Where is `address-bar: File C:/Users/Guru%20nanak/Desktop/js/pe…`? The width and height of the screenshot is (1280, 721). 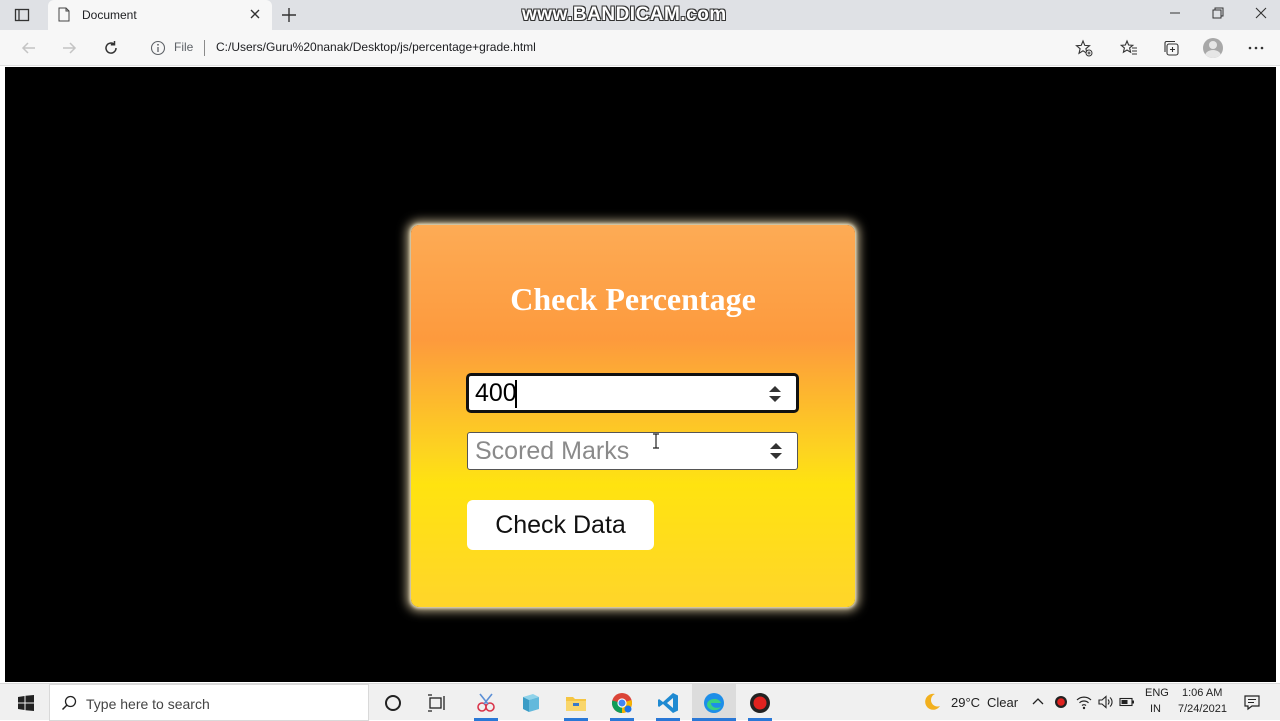
address-bar: File C:/Users/Guru%20nanak/Desktop/js/pe… is located at coordinates (640, 48).